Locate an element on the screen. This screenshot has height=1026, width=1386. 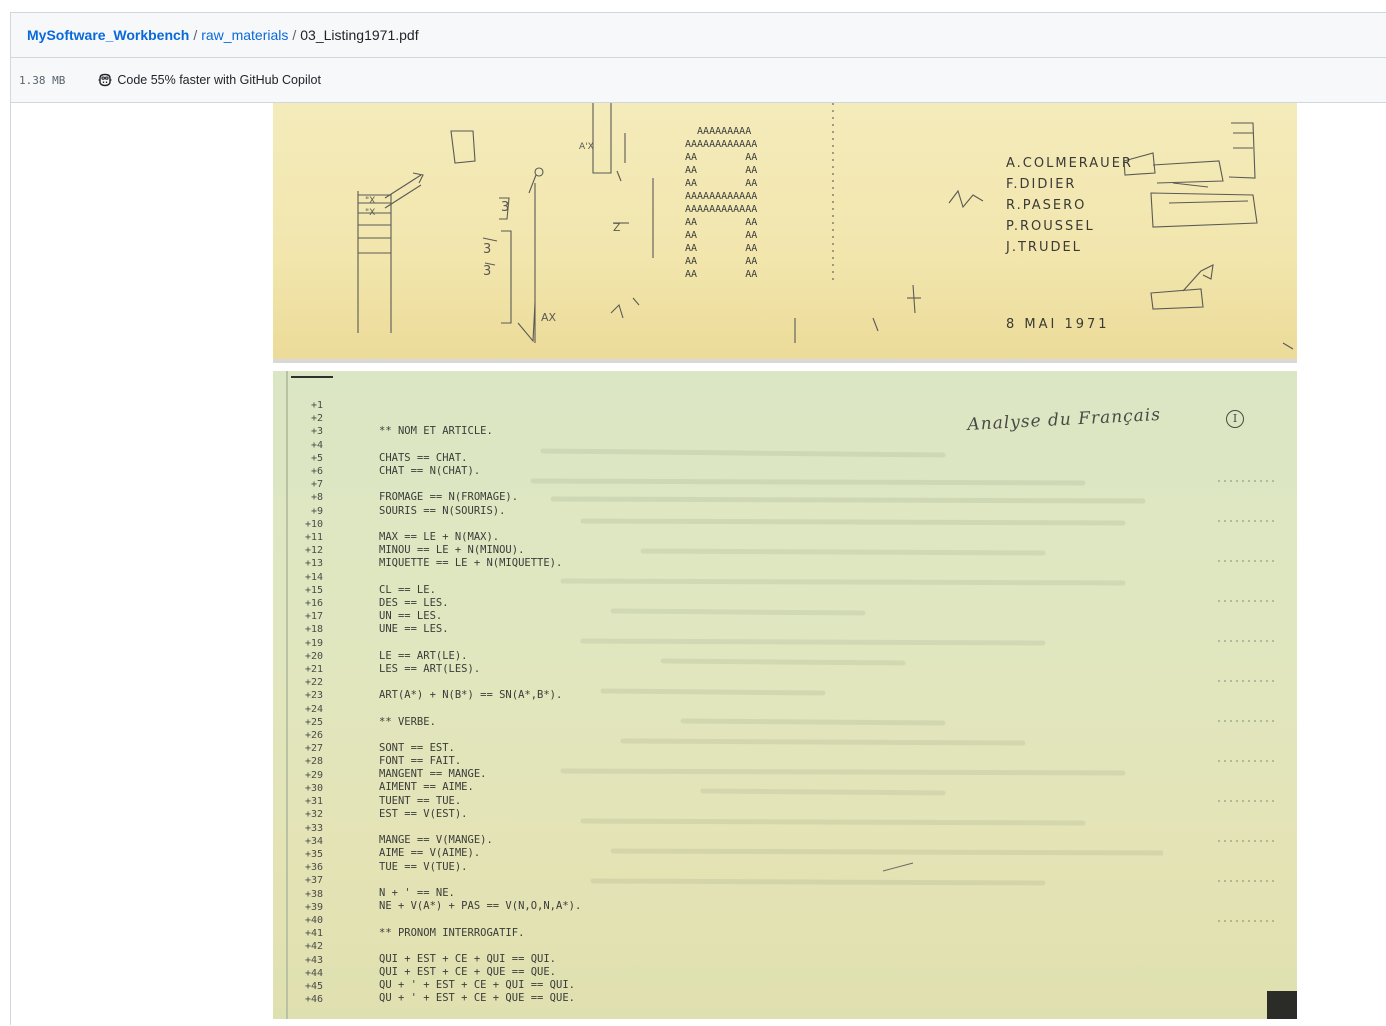
line-number: +6 is located at coordinates (316, 472).